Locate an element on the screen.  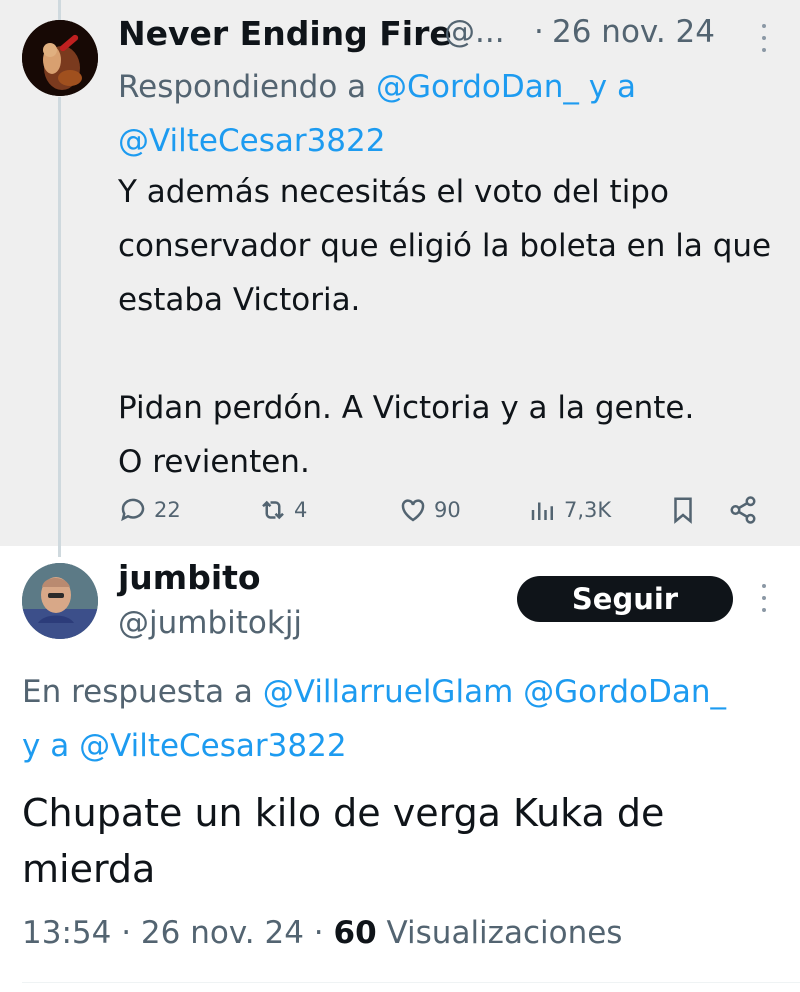
reply-button: 22 is located at coordinates (149, 510).